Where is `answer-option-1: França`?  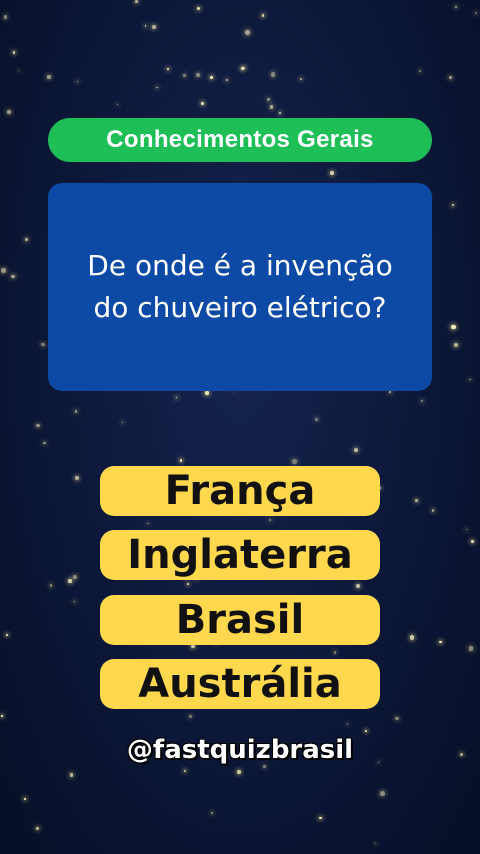 answer-option-1: França is located at coordinates (240, 491).